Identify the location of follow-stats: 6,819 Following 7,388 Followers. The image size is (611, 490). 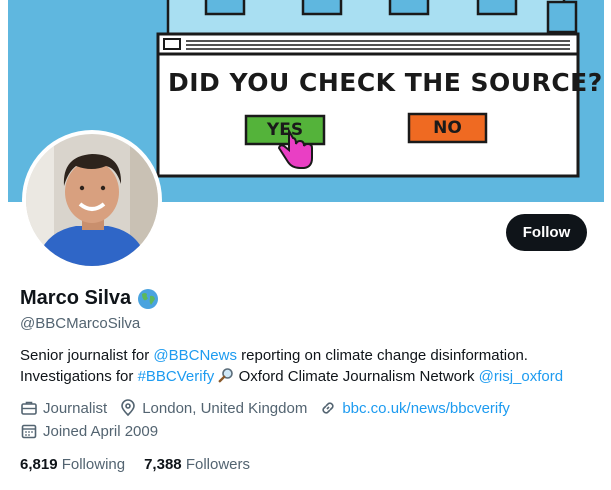
(144, 464).